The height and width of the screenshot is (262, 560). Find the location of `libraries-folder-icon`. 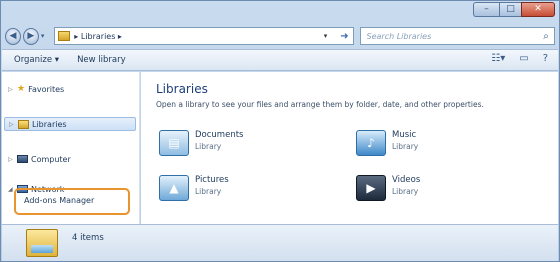

libraries-folder-icon is located at coordinates (64, 36).